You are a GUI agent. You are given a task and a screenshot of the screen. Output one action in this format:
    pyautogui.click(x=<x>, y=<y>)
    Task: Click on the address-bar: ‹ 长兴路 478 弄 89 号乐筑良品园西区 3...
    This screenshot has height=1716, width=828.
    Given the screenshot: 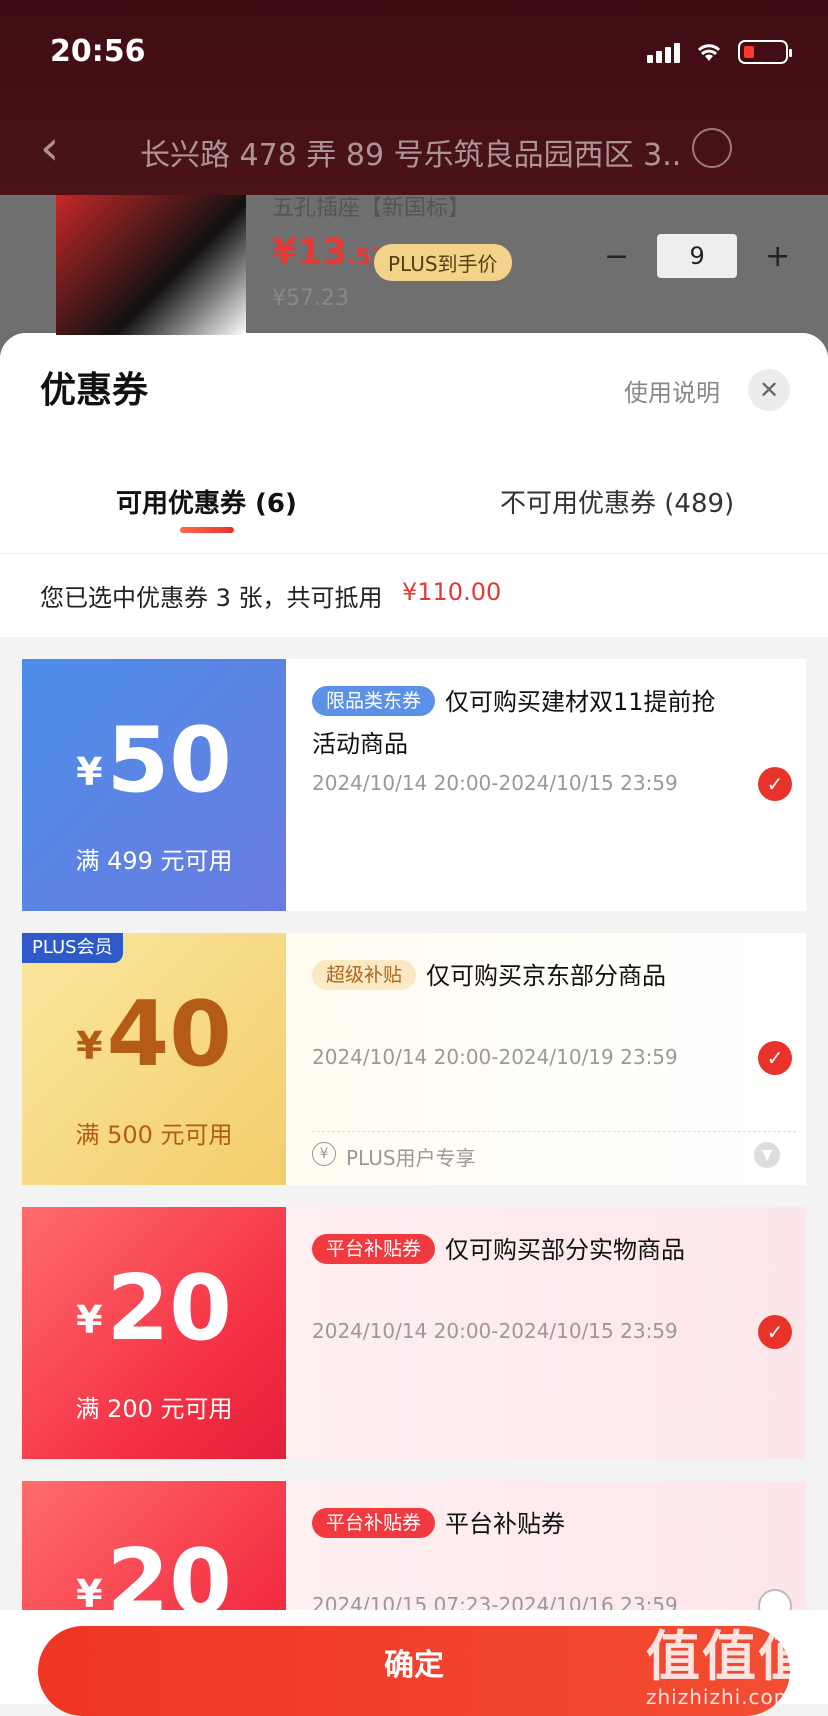 What is the action you would take?
    pyautogui.click(x=414, y=150)
    